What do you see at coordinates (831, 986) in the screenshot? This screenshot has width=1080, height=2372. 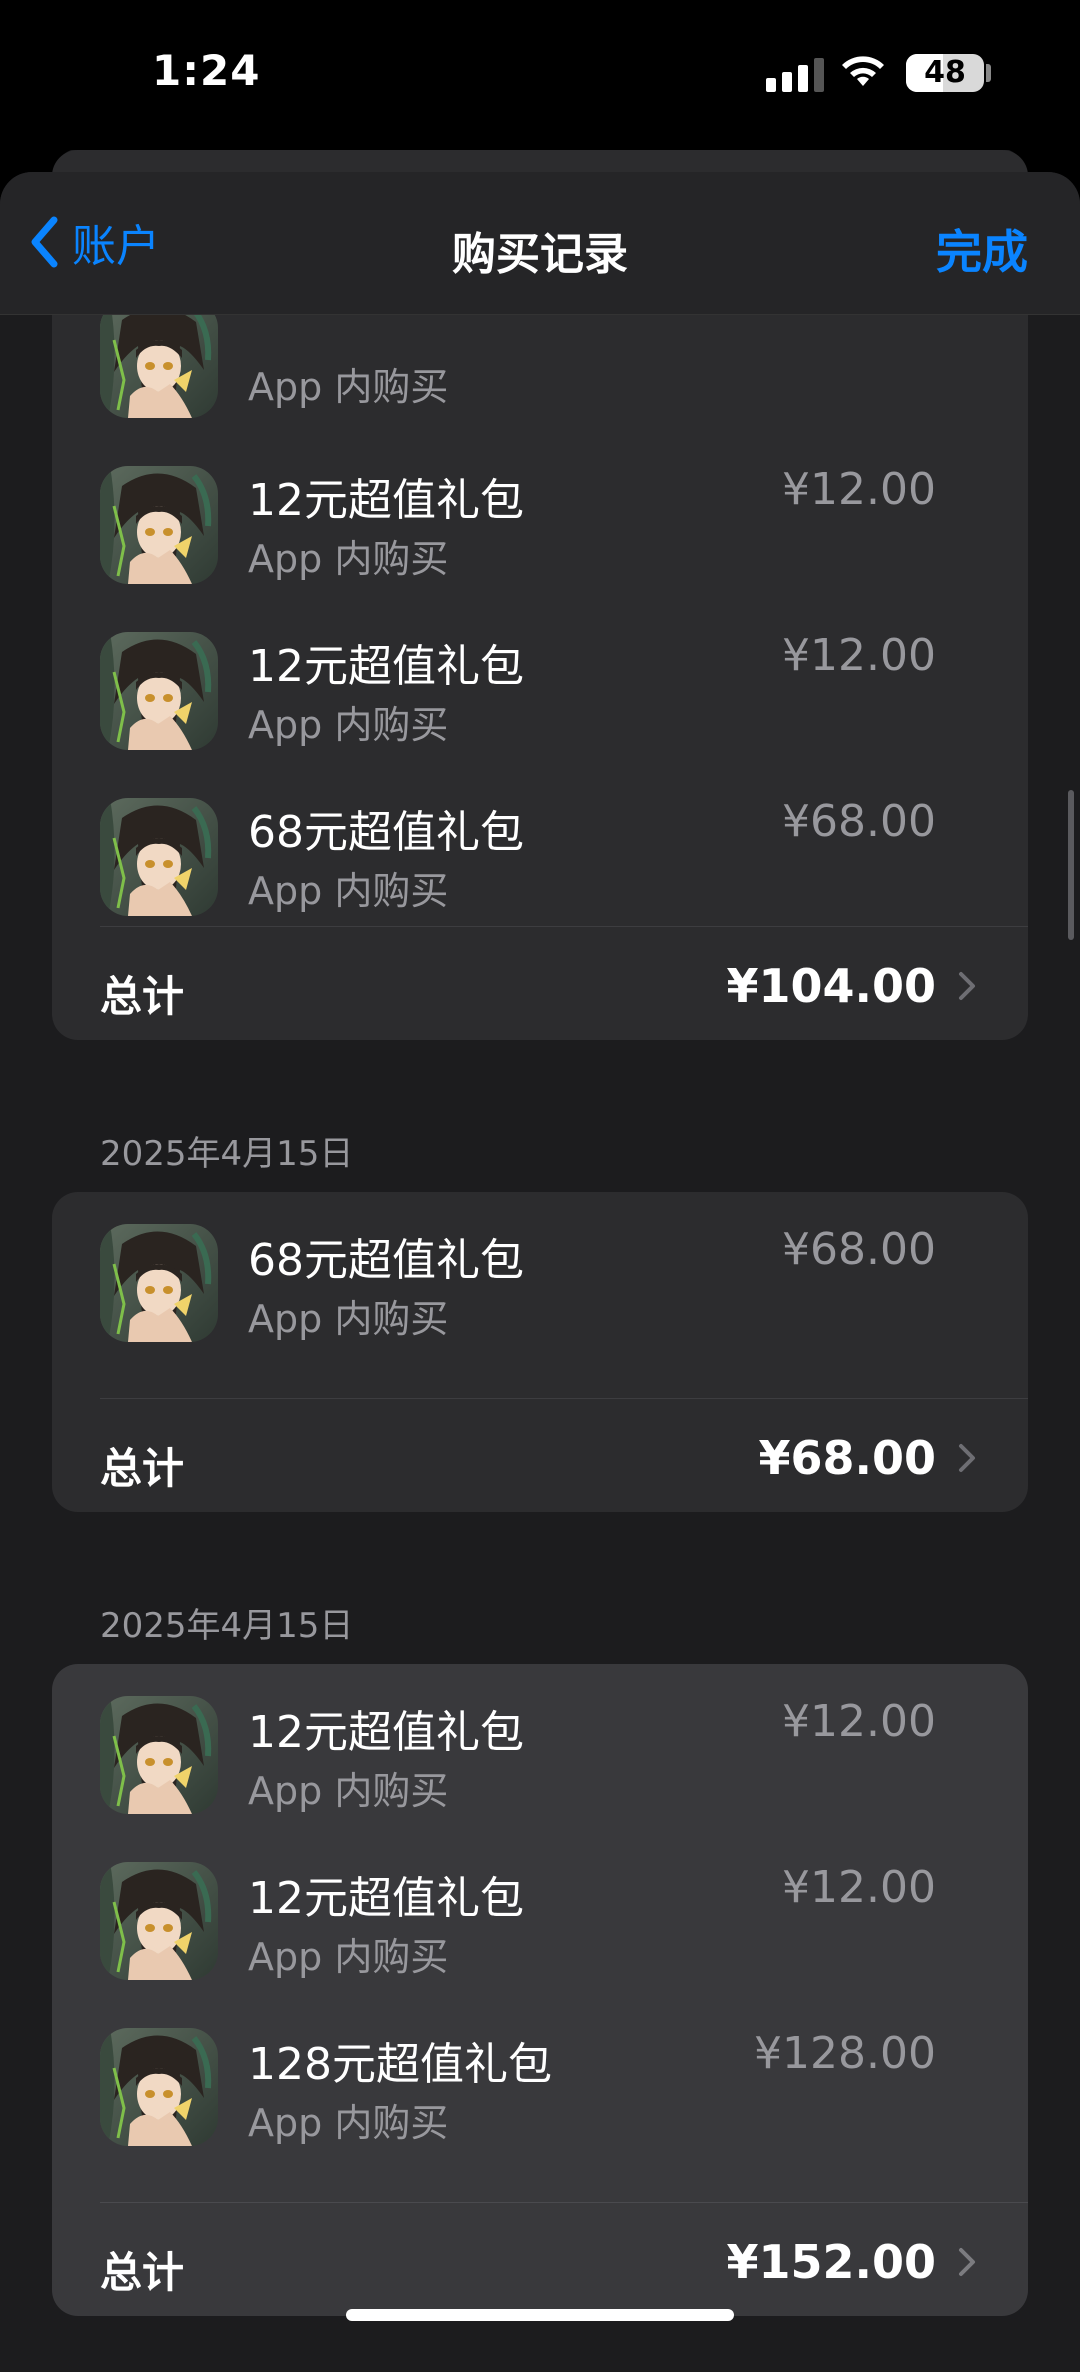 I see `total-value: ¥104.00` at bounding box center [831, 986].